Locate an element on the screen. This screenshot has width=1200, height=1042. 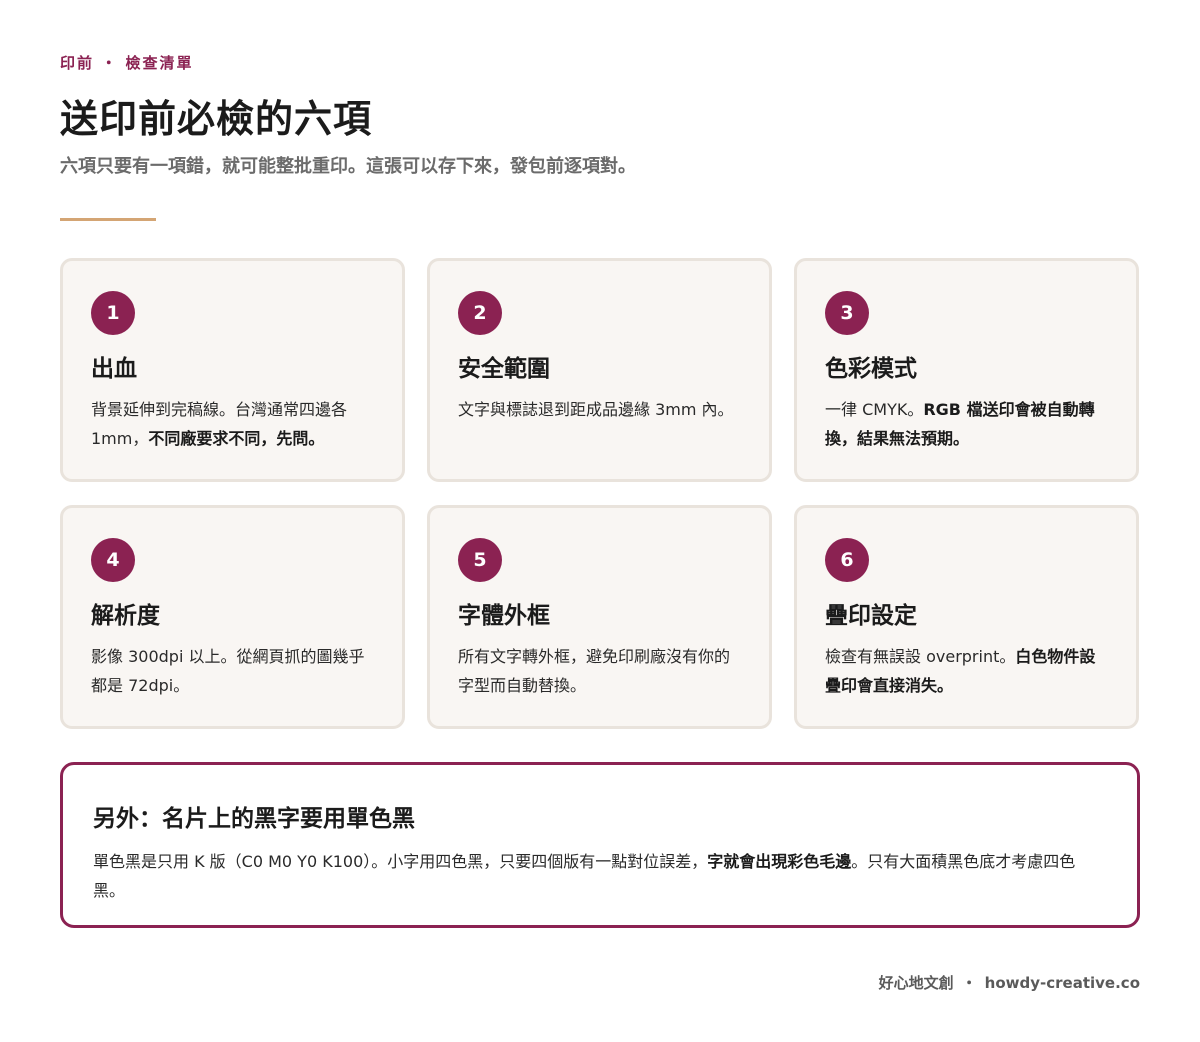
footer-site: howdy-creative.co is located at coordinates (1062, 983).